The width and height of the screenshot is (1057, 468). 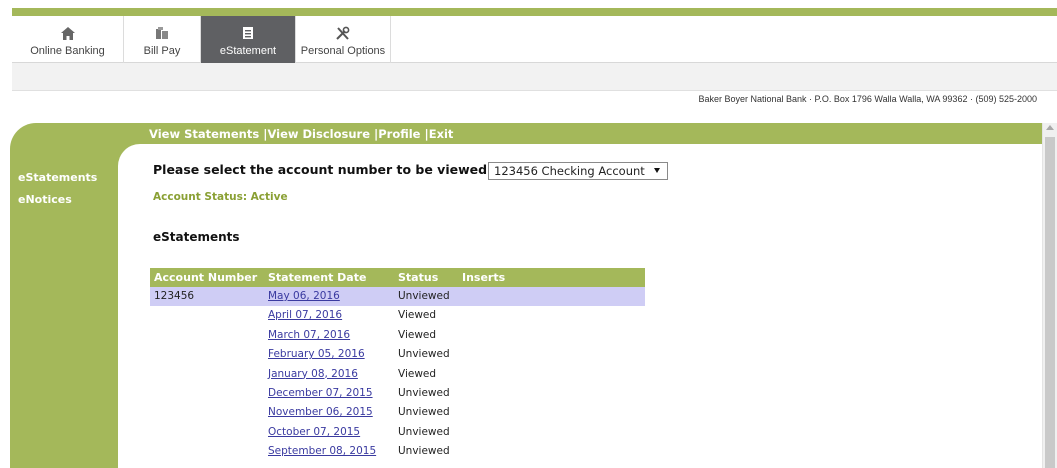 What do you see at coordinates (57, 177) in the screenshot?
I see `sidebar-item-estatements: eStatements` at bounding box center [57, 177].